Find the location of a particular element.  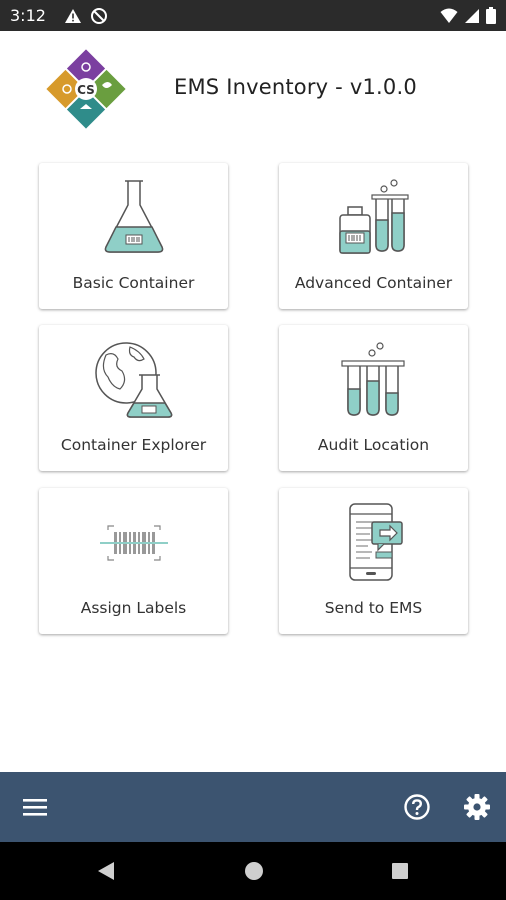

card-label: Audit Location is located at coordinates (373, 445).